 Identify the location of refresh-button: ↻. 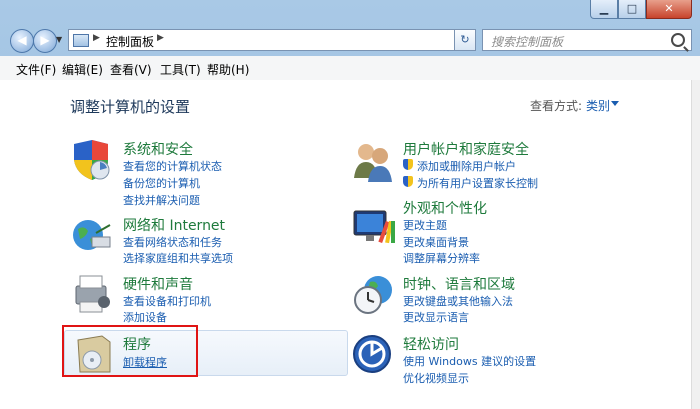
(465, 40).